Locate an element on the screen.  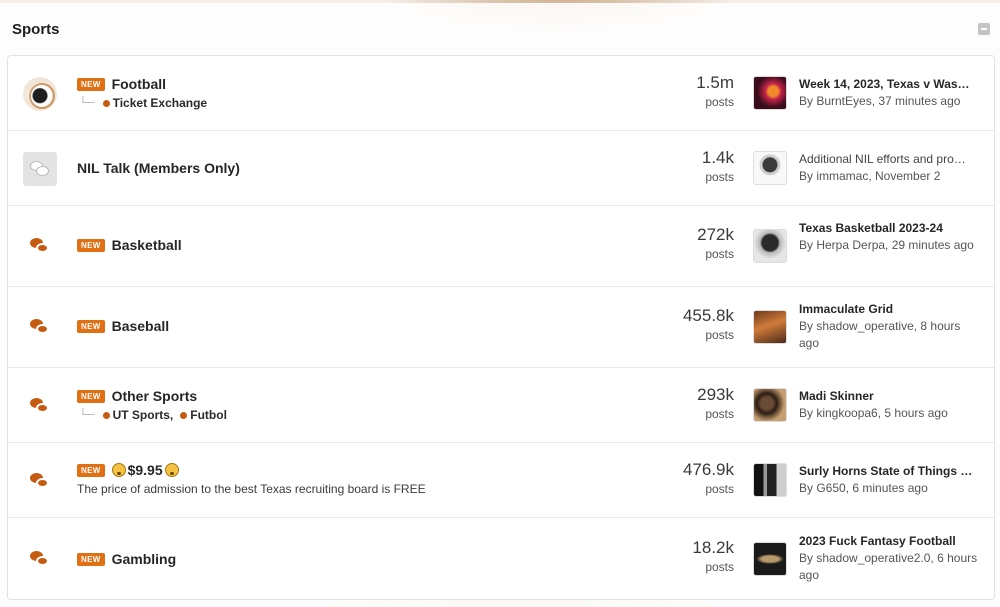
forum-stats: 1.5m posts is located at coordinates (715, 91).